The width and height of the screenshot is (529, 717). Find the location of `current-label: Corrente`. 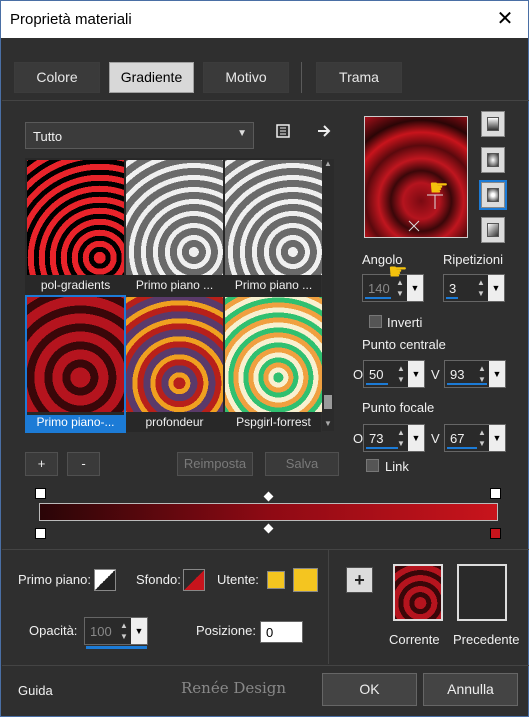

current-label: Corrente is located at coordinates (414, 639).